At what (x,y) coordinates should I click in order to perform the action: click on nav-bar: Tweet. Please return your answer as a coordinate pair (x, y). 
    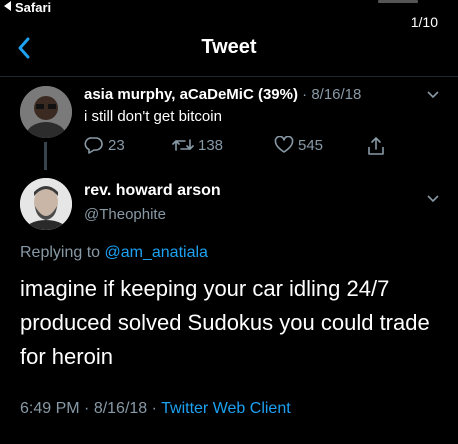
    Looking at the image, I should click on (229, 51).